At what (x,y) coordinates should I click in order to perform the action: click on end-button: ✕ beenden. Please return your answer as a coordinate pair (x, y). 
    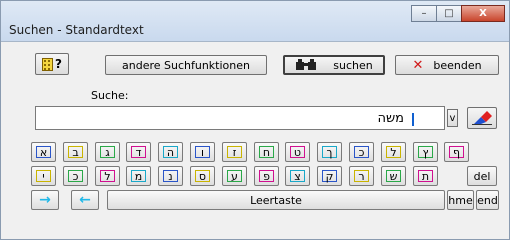
    Looking at the image, I should click on (447, 65).